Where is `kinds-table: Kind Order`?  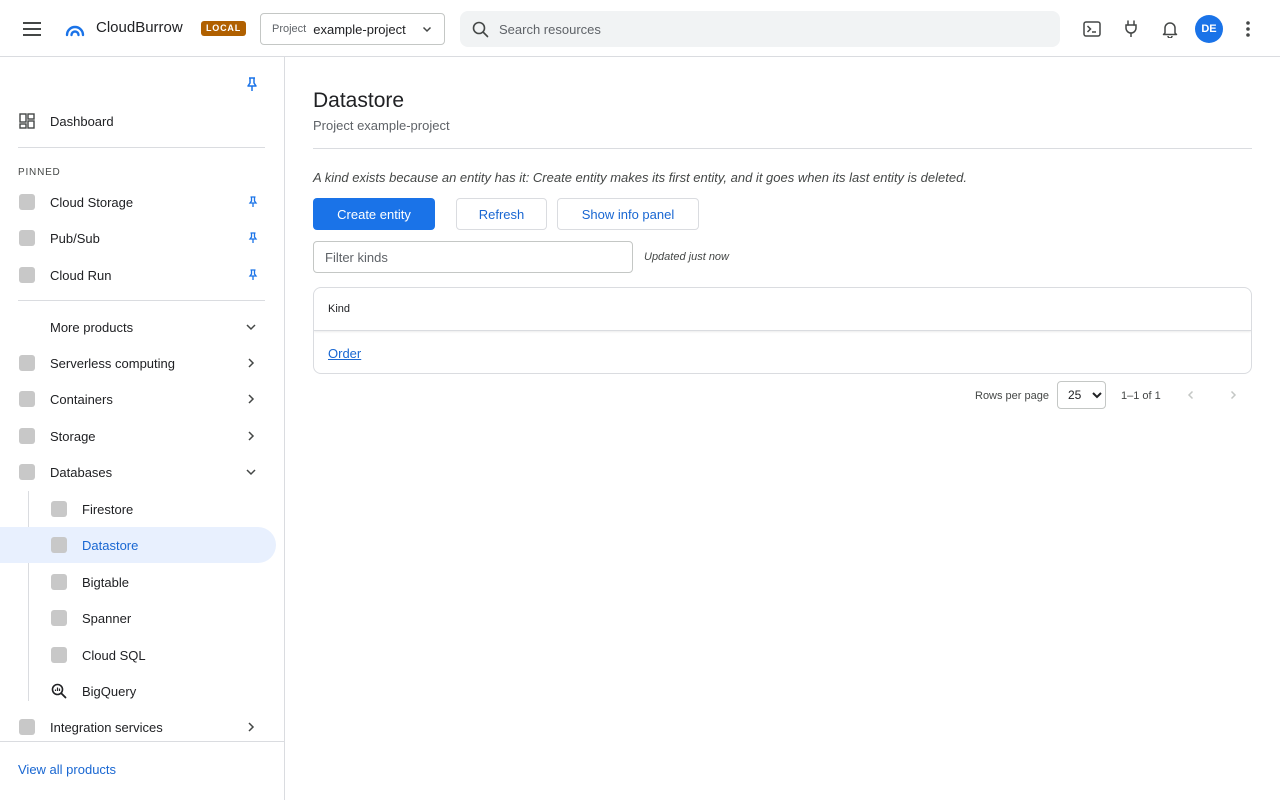 kinds-table: Kind Order is located at coordinates (782, 330).